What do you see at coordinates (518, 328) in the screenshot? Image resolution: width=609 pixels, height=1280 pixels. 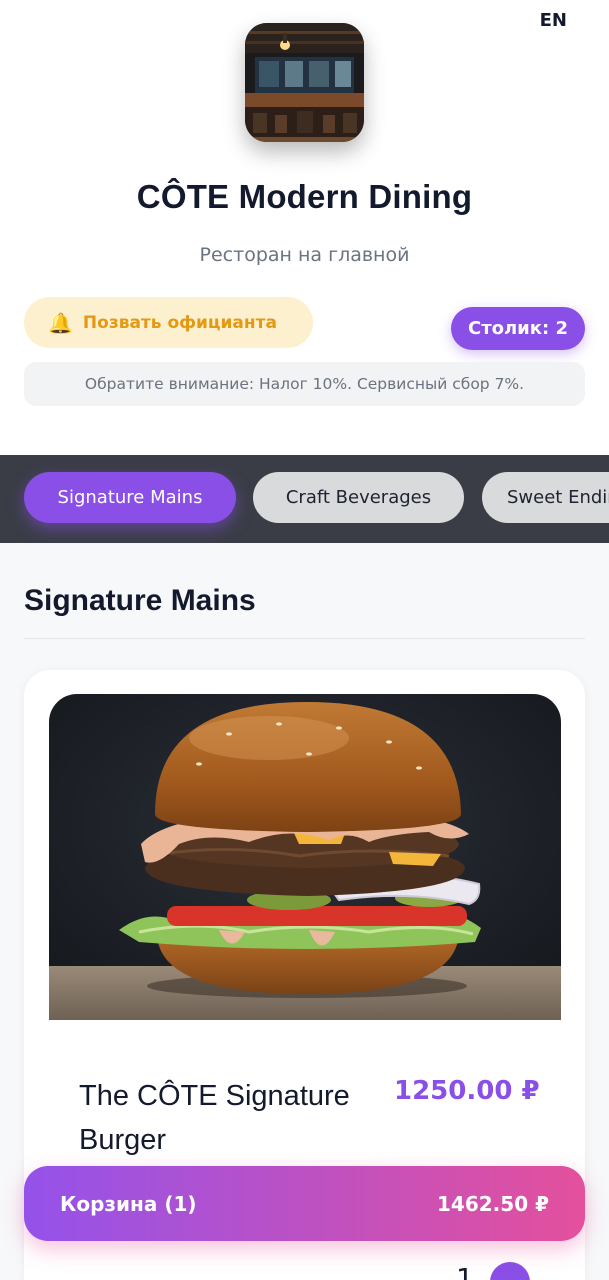 I see `table-number-badge: Столик: 2` at bounding box center [518, 328].